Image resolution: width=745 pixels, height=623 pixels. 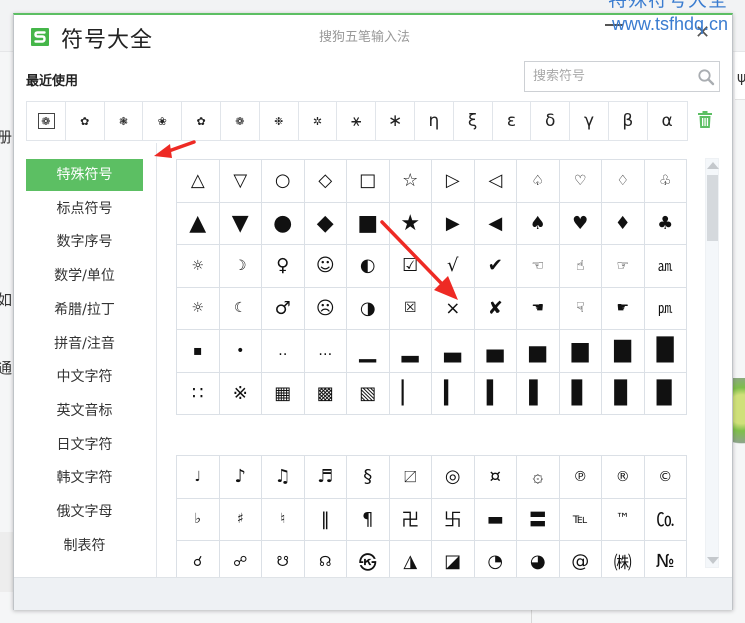 I want to click on sidebar-item-category: 希腊/拉丁, so click(x=84, y=310).